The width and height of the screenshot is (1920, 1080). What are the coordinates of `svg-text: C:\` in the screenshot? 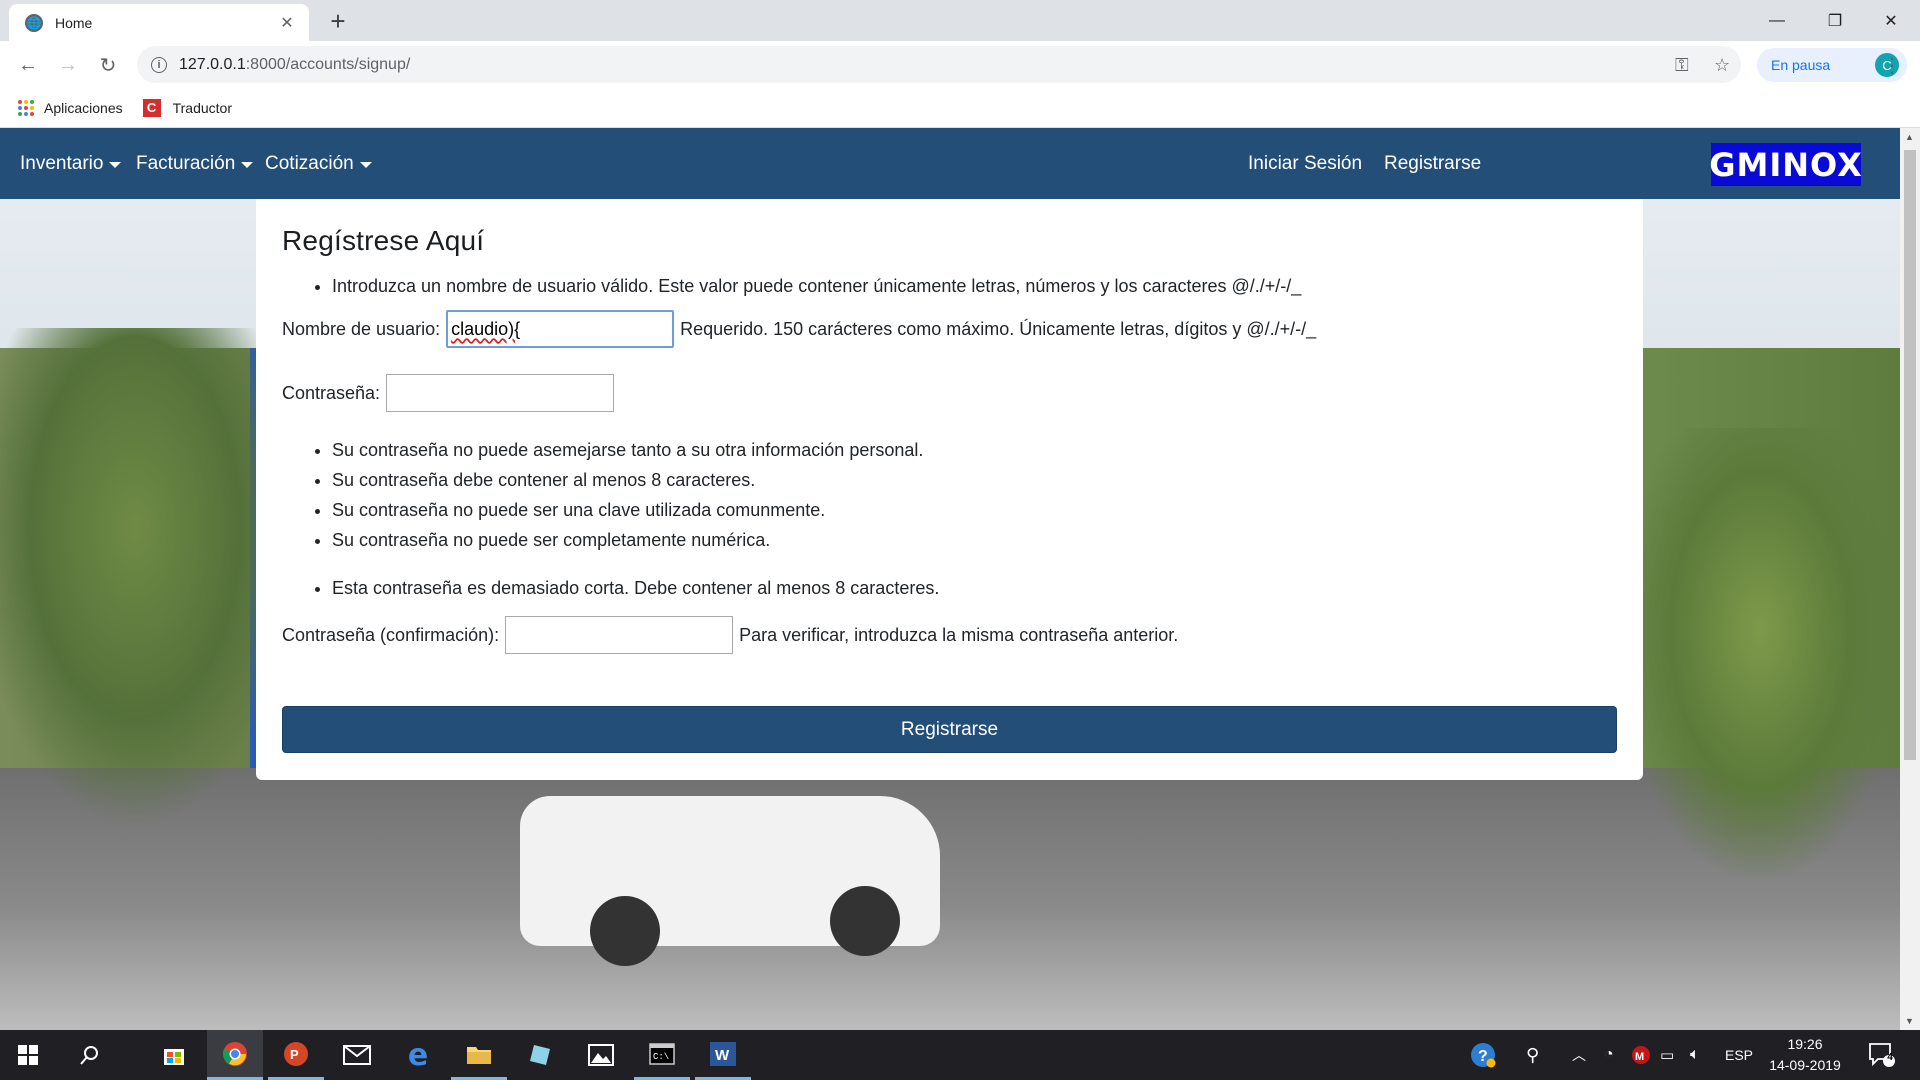 It's located at (661, 1057).